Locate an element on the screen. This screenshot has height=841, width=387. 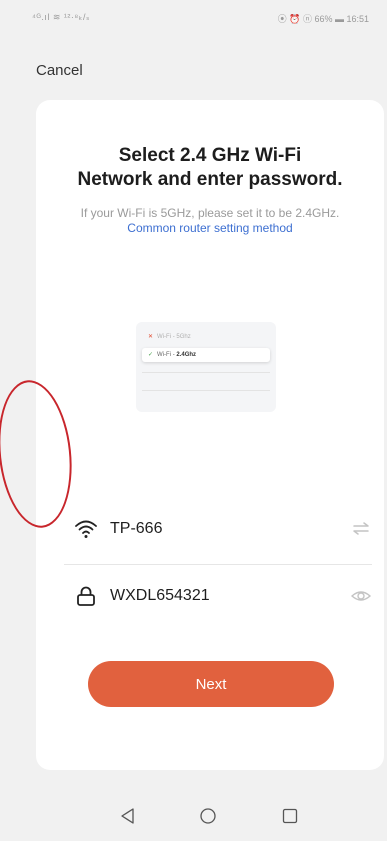
switch-network-icon is located at coordinates (361, 529).